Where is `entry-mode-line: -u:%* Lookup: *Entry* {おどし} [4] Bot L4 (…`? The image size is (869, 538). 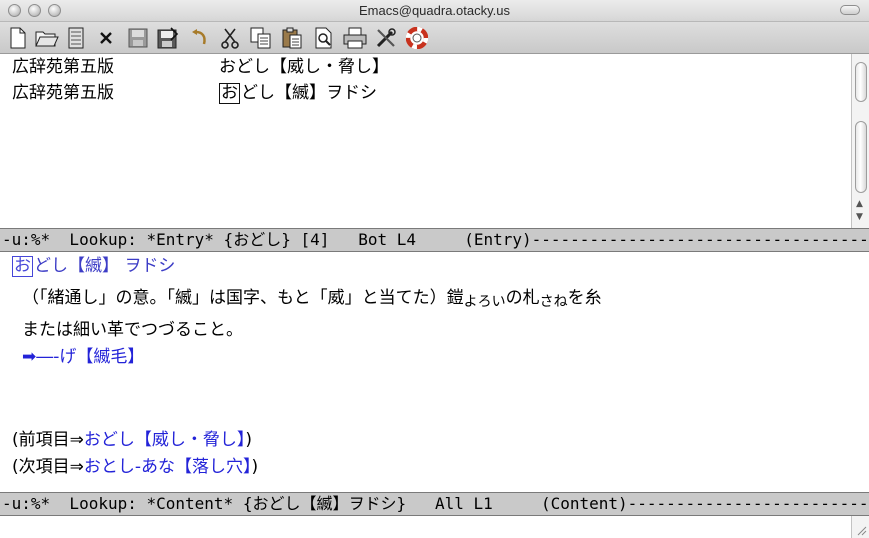 entry-mode-line: -u:%* Lookup: *Entry* {おどし} [4] Bot L4 (… is located at coordinates (434, 240).